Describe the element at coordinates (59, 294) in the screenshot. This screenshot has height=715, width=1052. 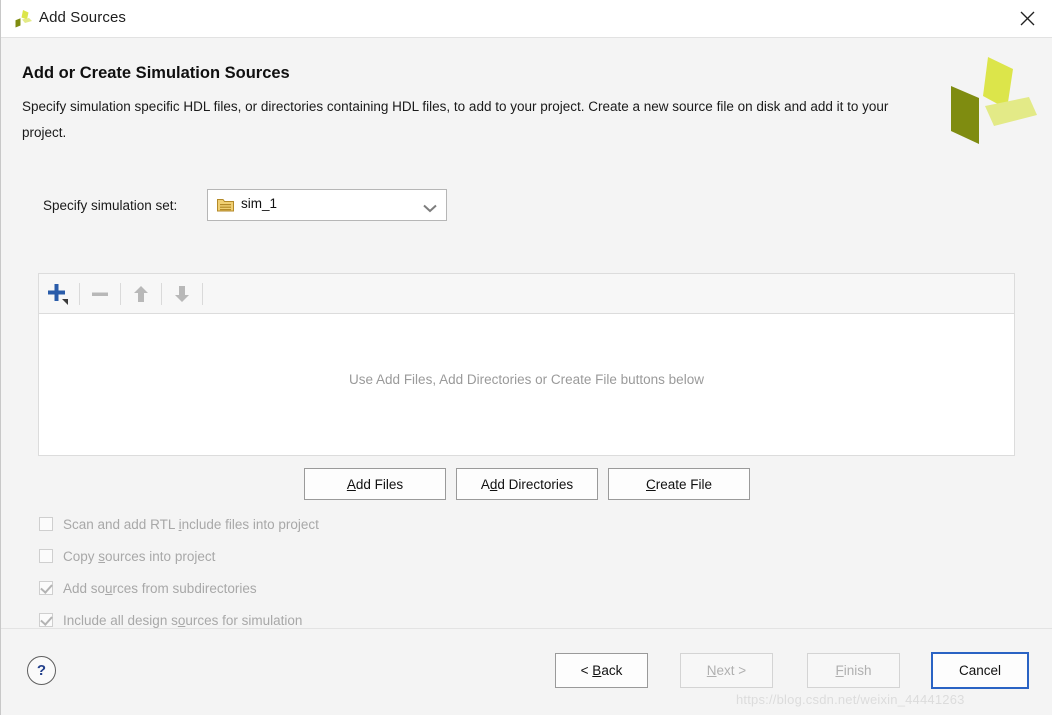
I see `plus-icon` at that location.